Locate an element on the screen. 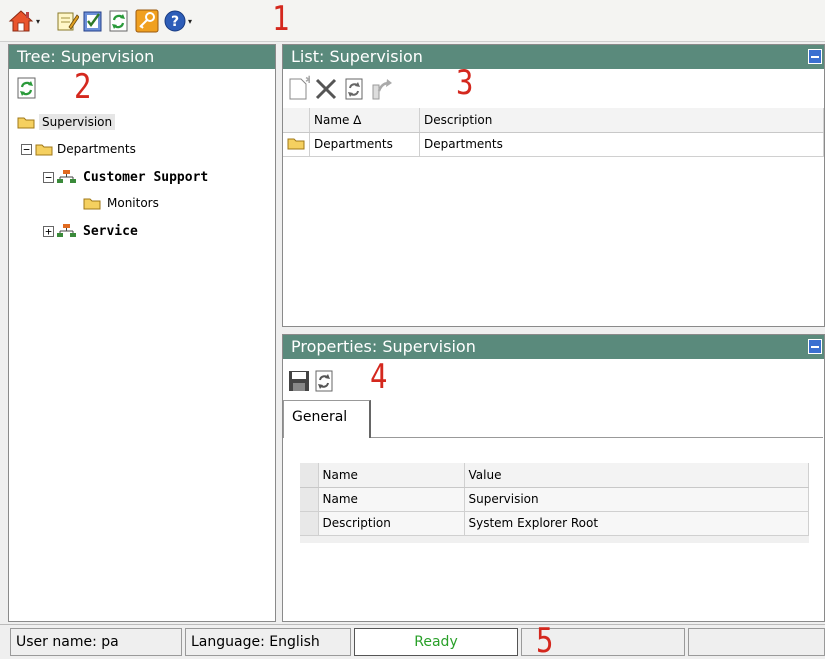 This screenshot has width=825, height=659. home-icon is located at coordinates (21, 21).